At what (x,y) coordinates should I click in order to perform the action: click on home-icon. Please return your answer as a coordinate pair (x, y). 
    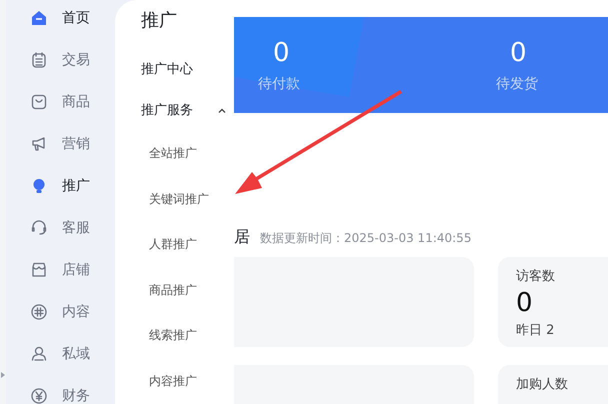
    Looking at the image, I should click on (39, 18).